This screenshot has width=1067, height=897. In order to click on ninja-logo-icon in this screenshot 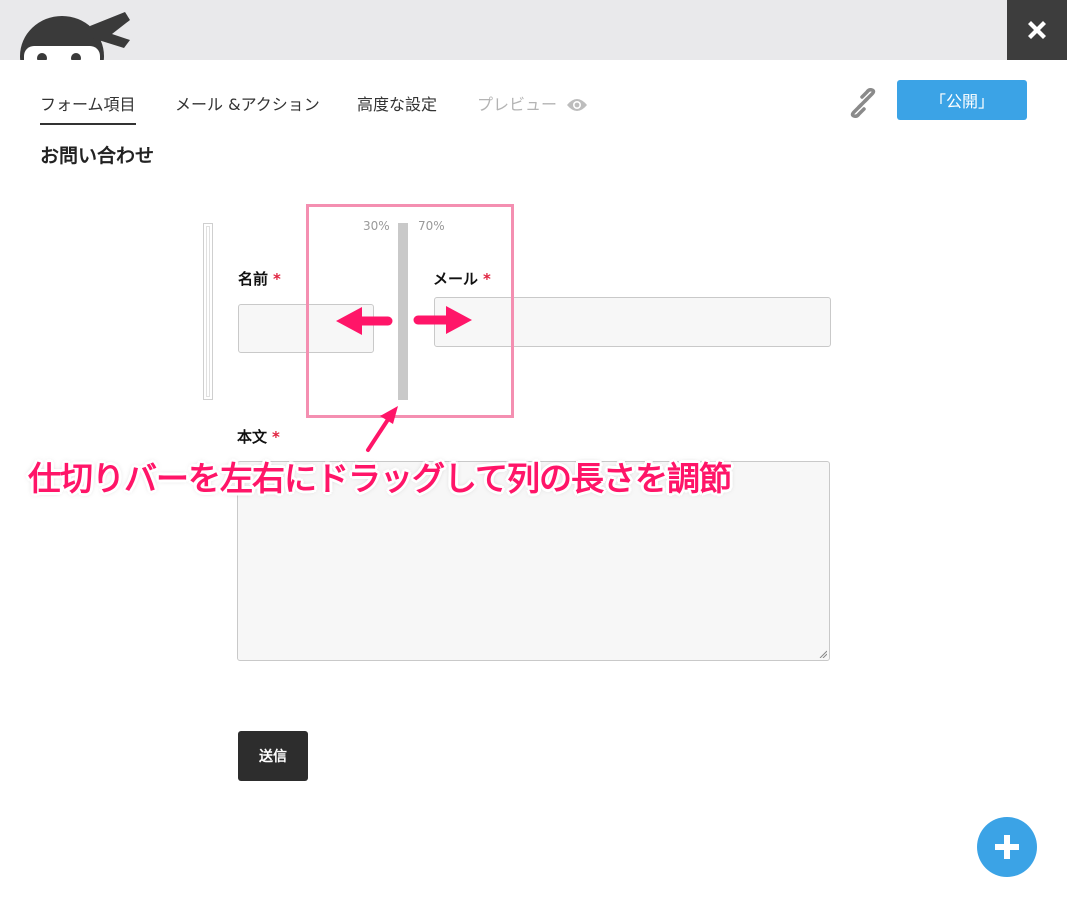, I will do `click(75, 36)`.